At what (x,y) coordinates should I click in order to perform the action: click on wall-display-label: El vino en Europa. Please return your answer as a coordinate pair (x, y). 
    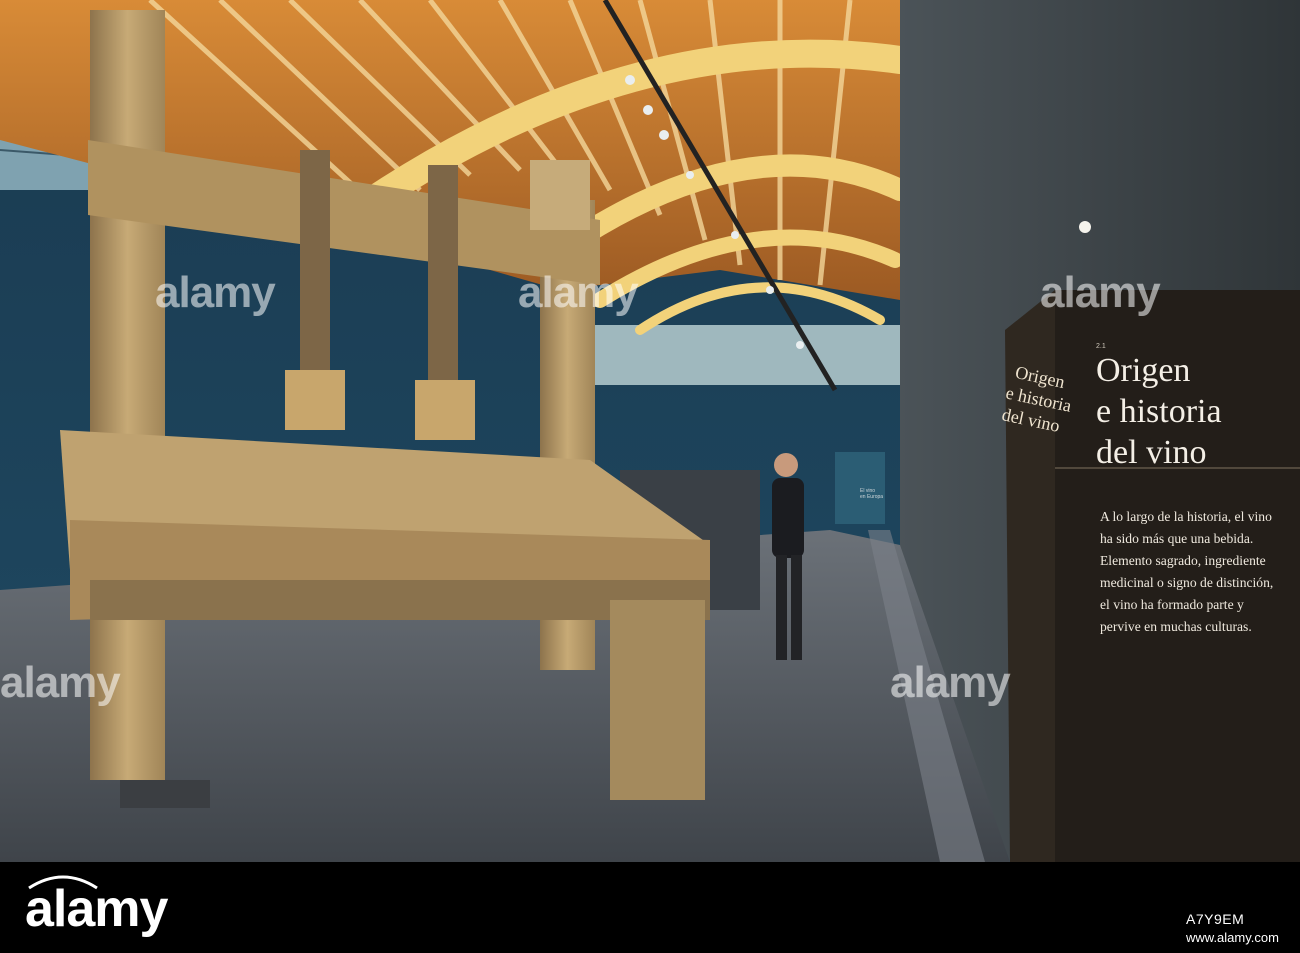
    Looking at the image, I should click on (871, 494).